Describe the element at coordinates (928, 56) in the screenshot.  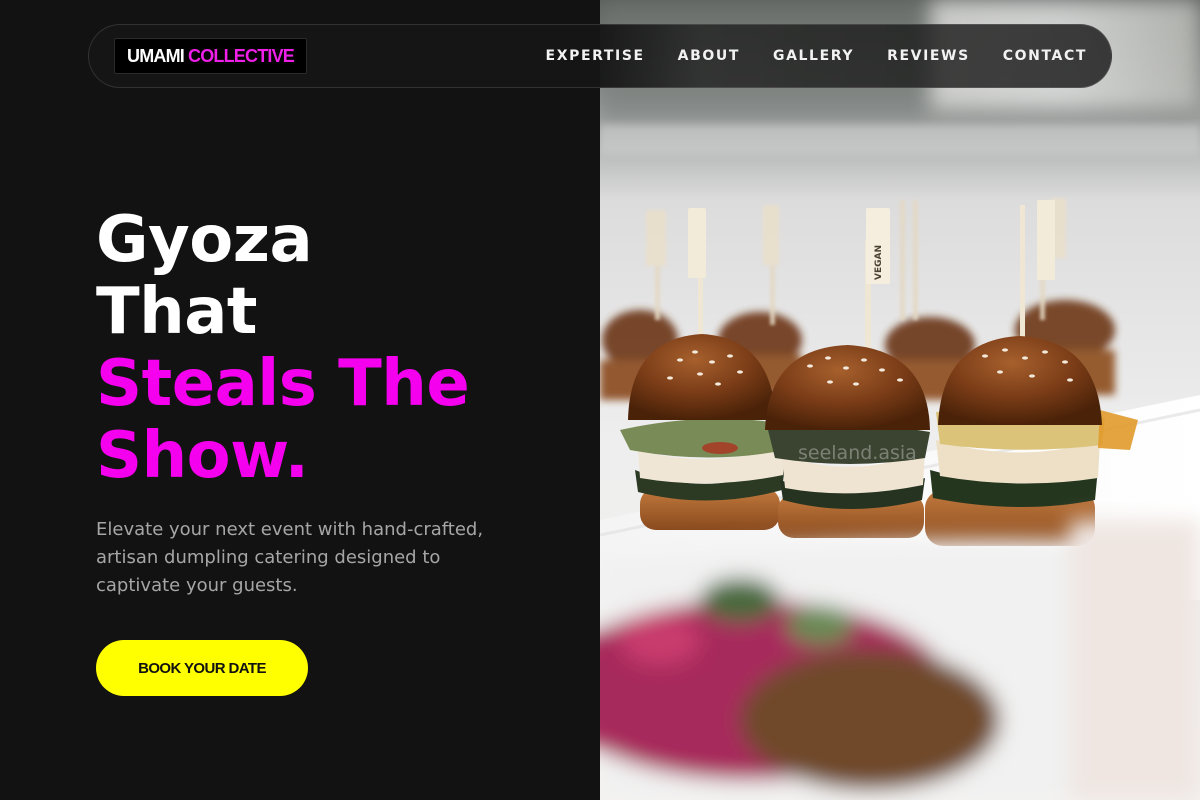
I see `nav-link-reviews: REVIEWS` at that location.